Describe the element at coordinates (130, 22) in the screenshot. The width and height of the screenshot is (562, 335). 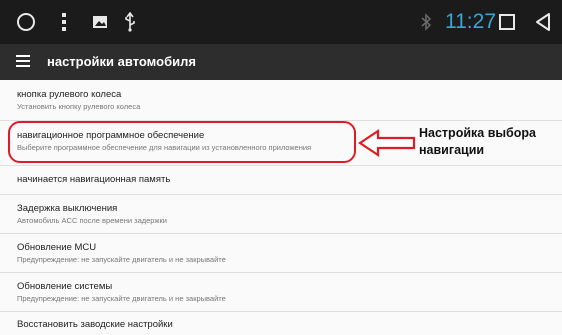
I see `usb-icon` at that location.